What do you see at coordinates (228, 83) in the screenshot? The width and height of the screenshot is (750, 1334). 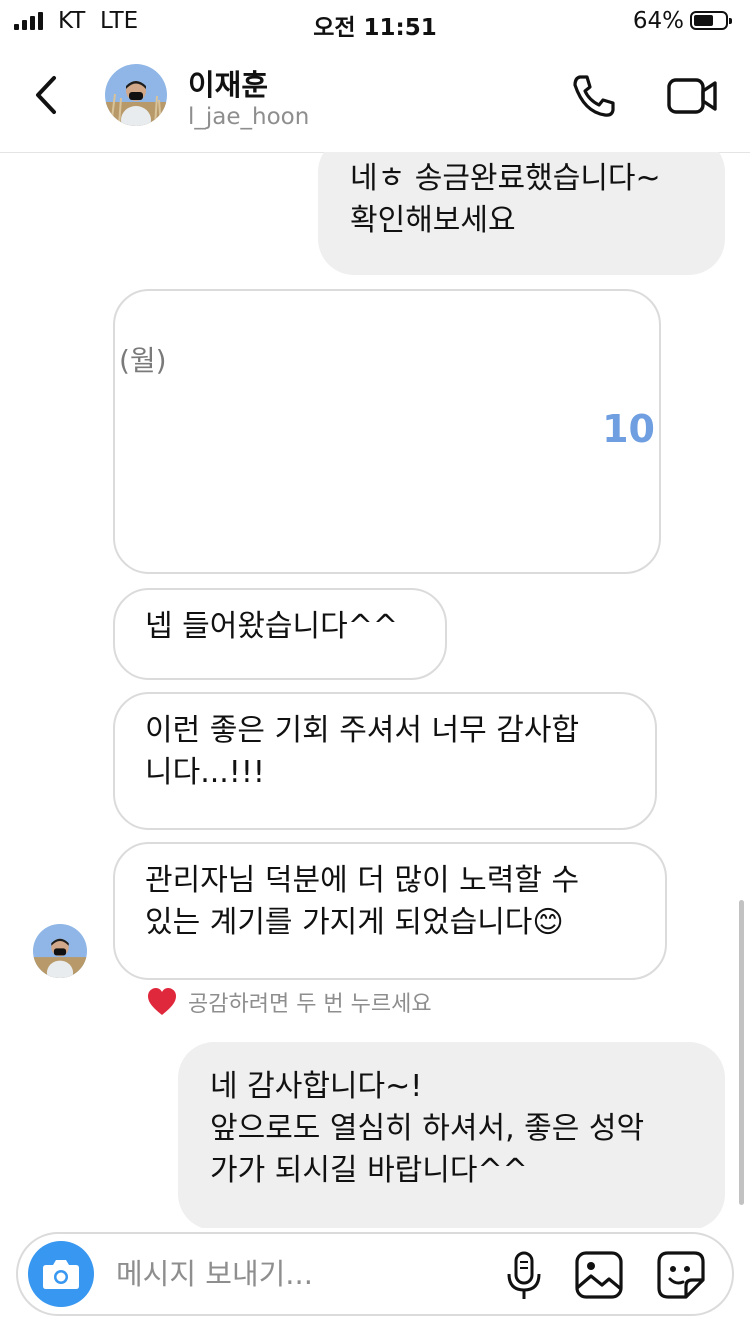 I see `contact-name: 이재훈` at bounding box center [228, 83].